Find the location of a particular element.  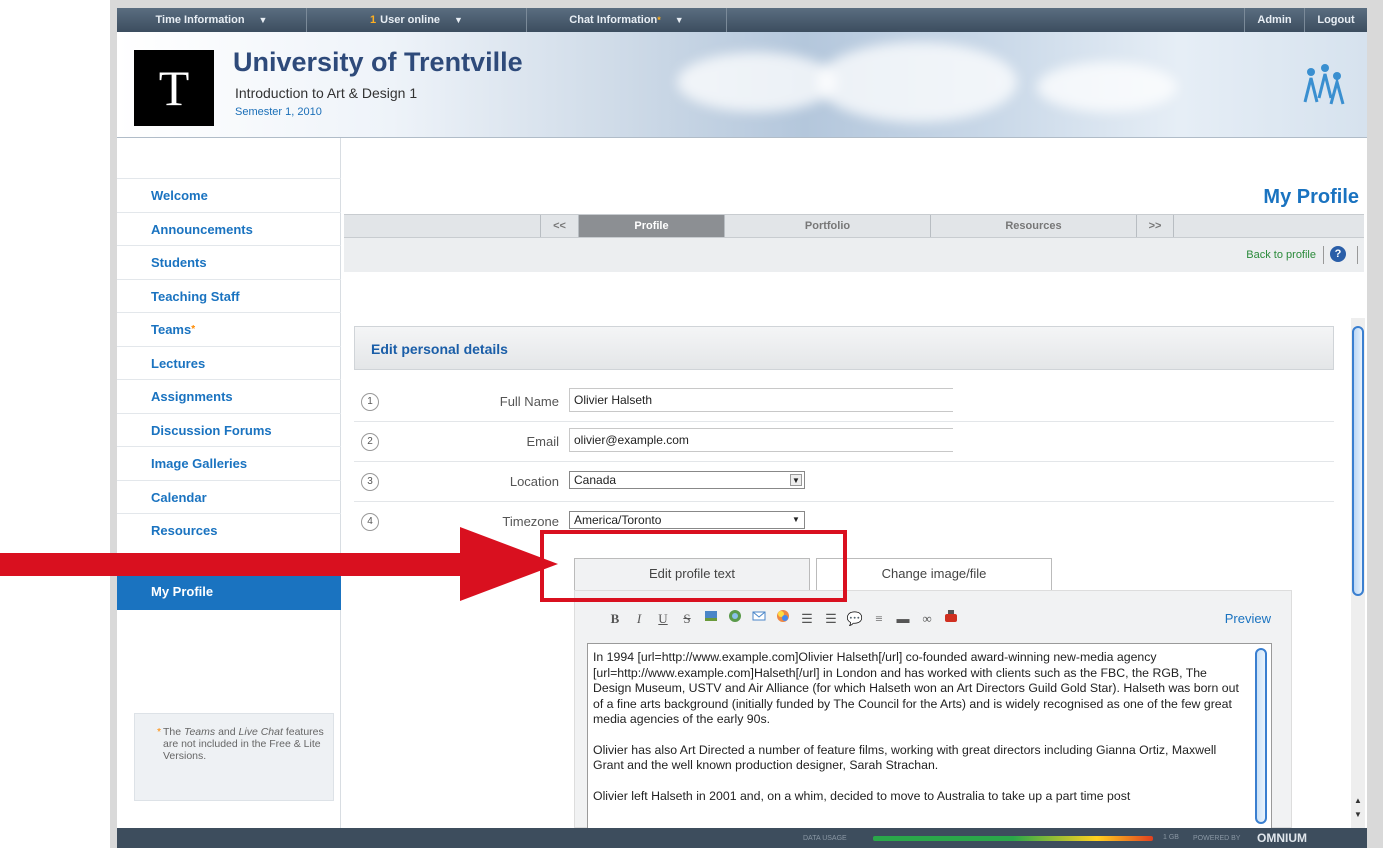

location-label: Location is located at coordinates (534, 481).